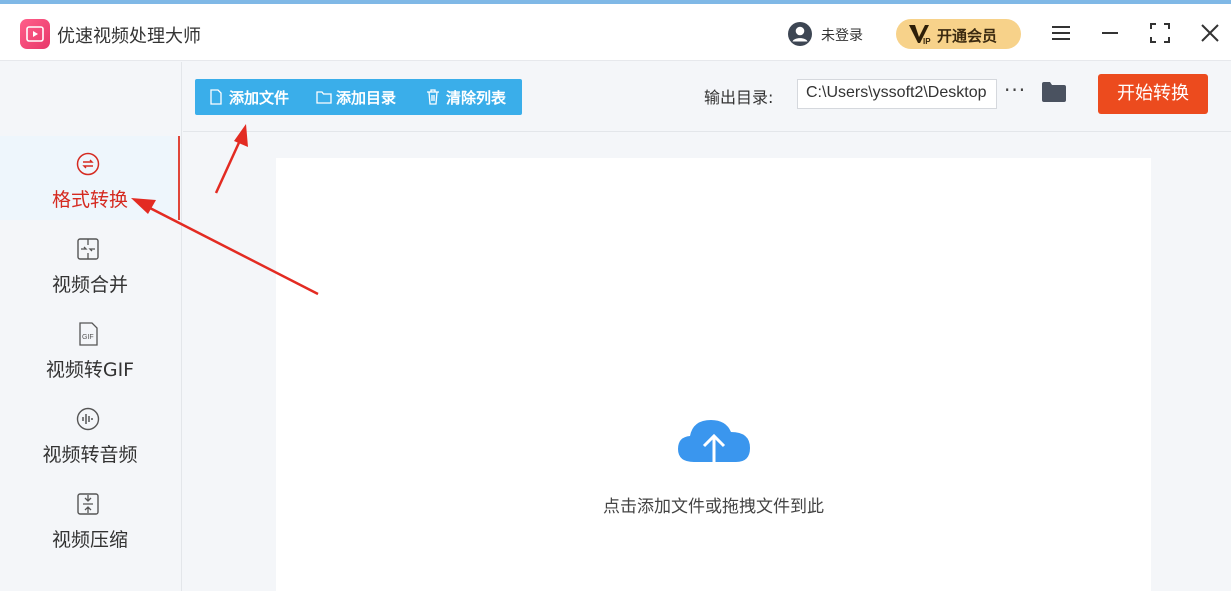  What do you see at coordinates (90, 348) in the screenshot?
I see `sidebar-item-video-to-gif: GIF 视频转GIF` at bounding box center [90, 348].